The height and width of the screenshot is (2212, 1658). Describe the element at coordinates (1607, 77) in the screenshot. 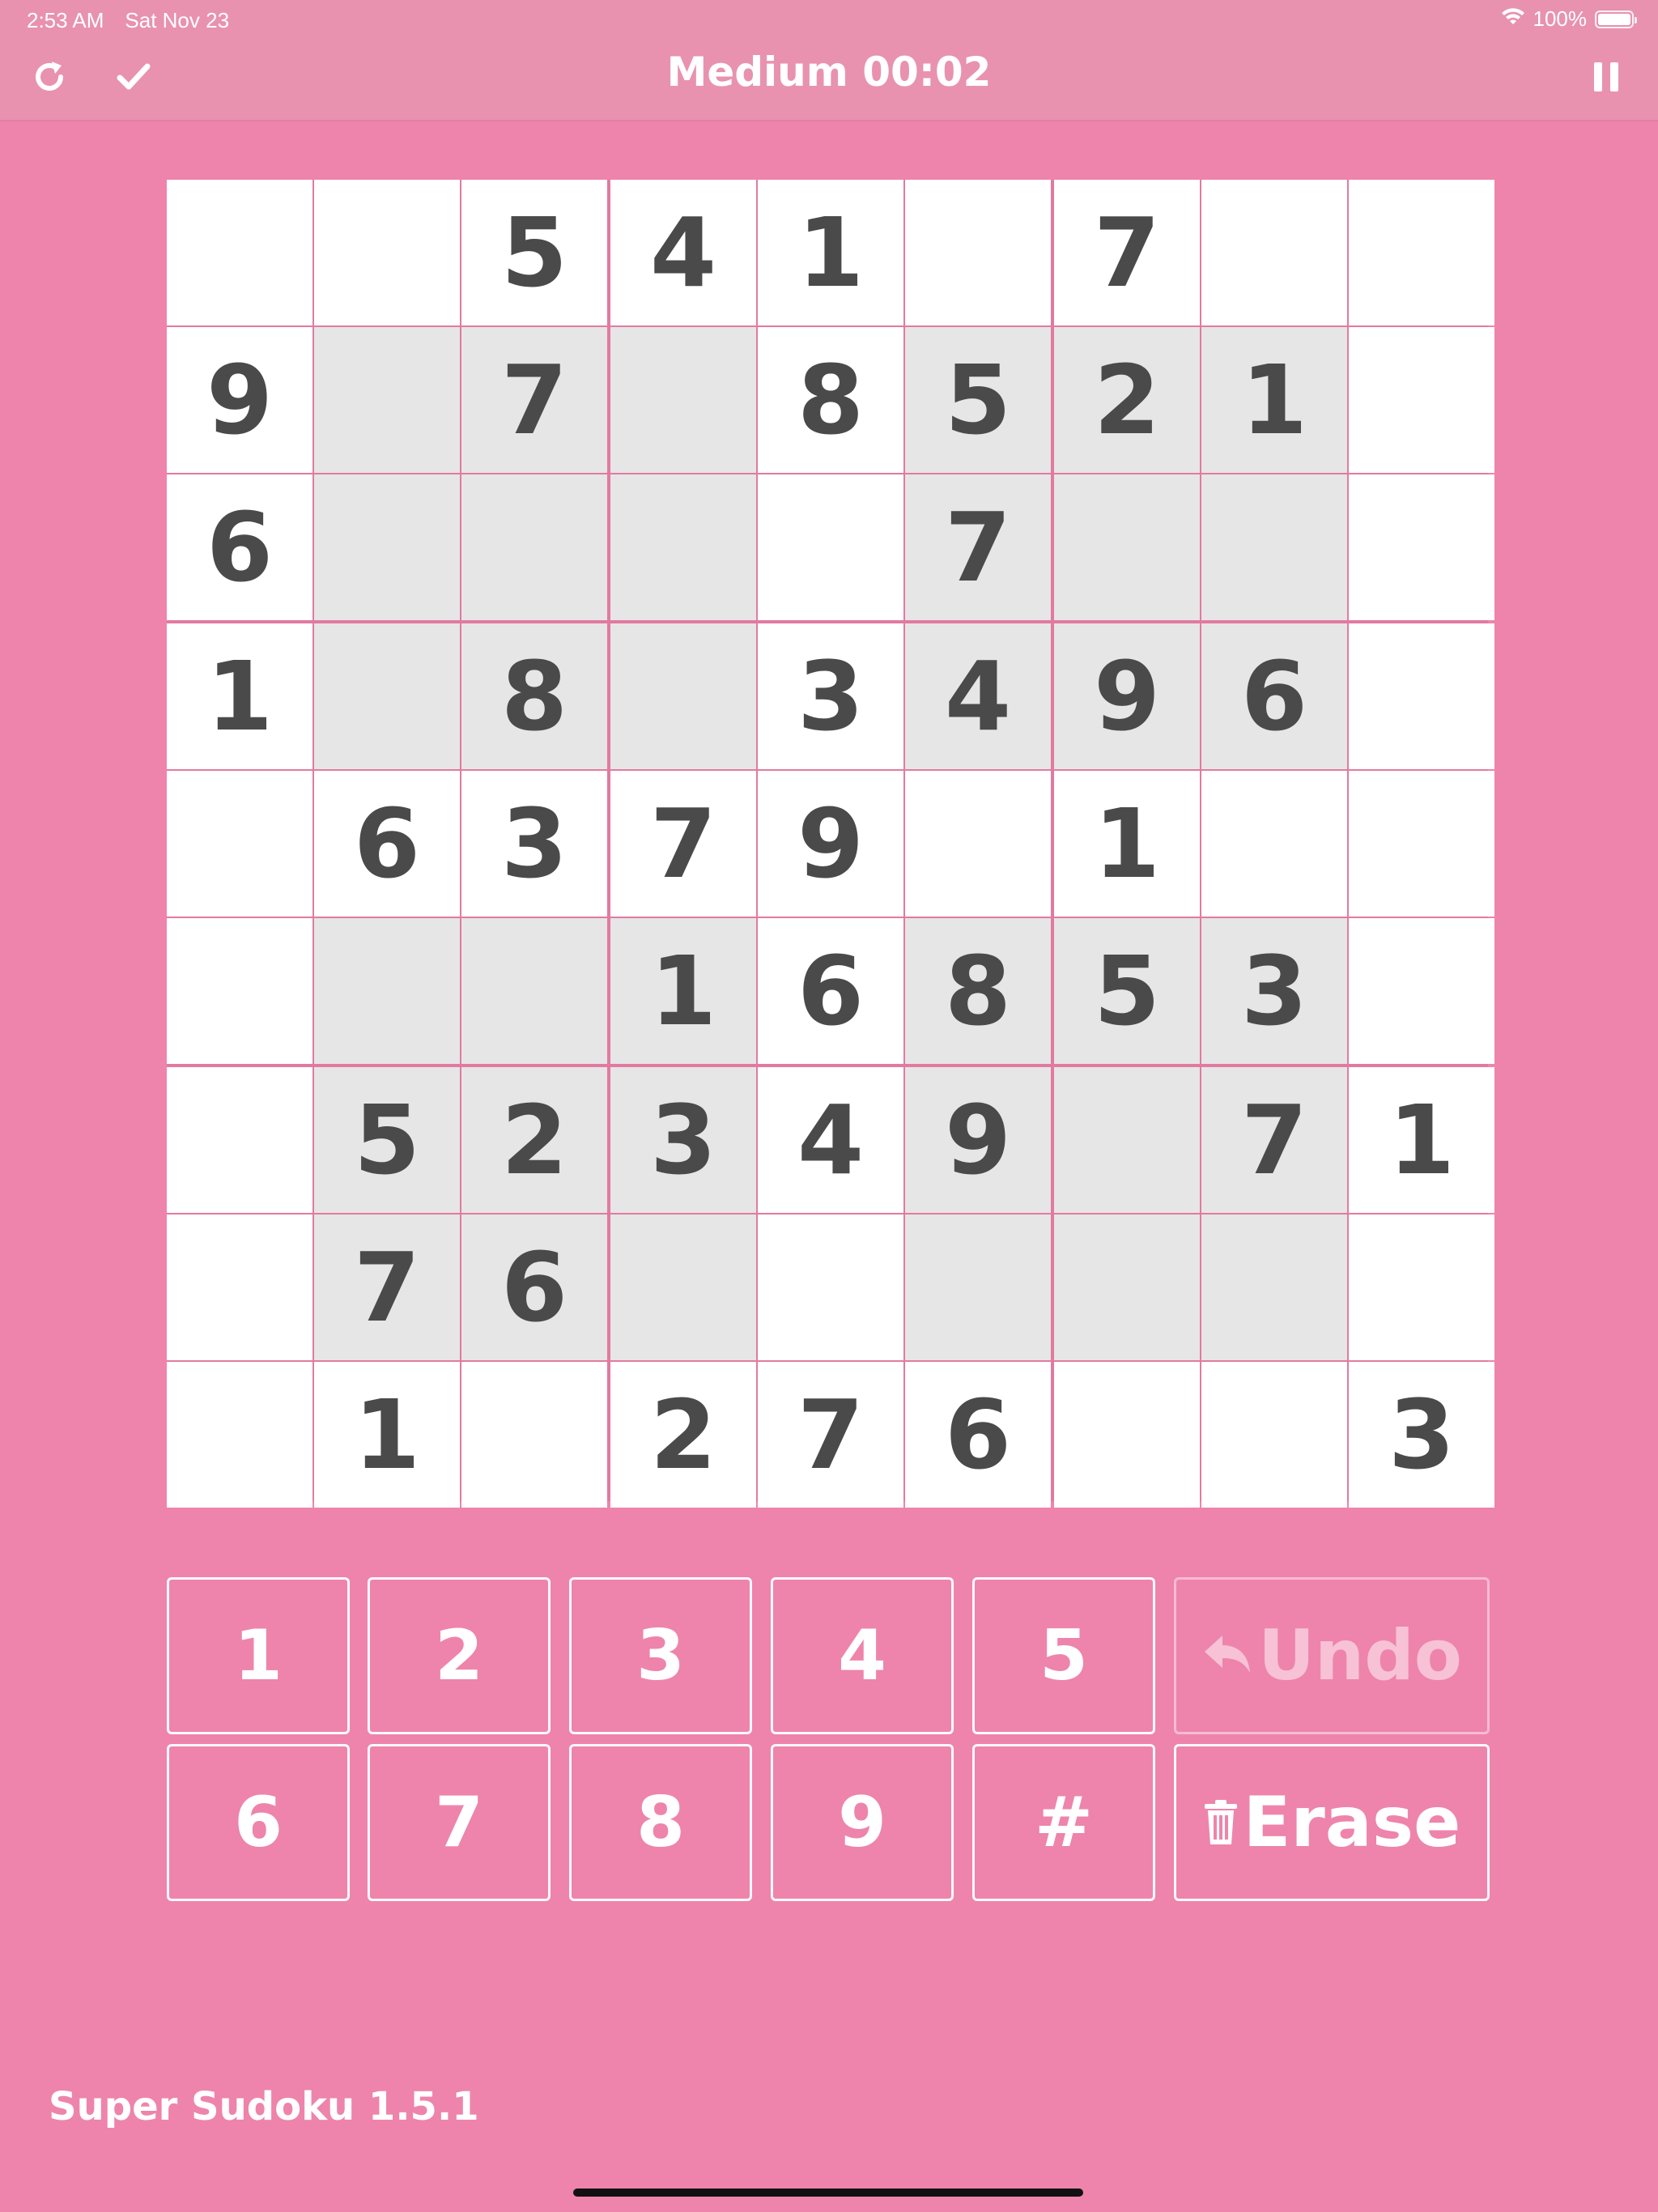

I see `pause-icon` at that location.